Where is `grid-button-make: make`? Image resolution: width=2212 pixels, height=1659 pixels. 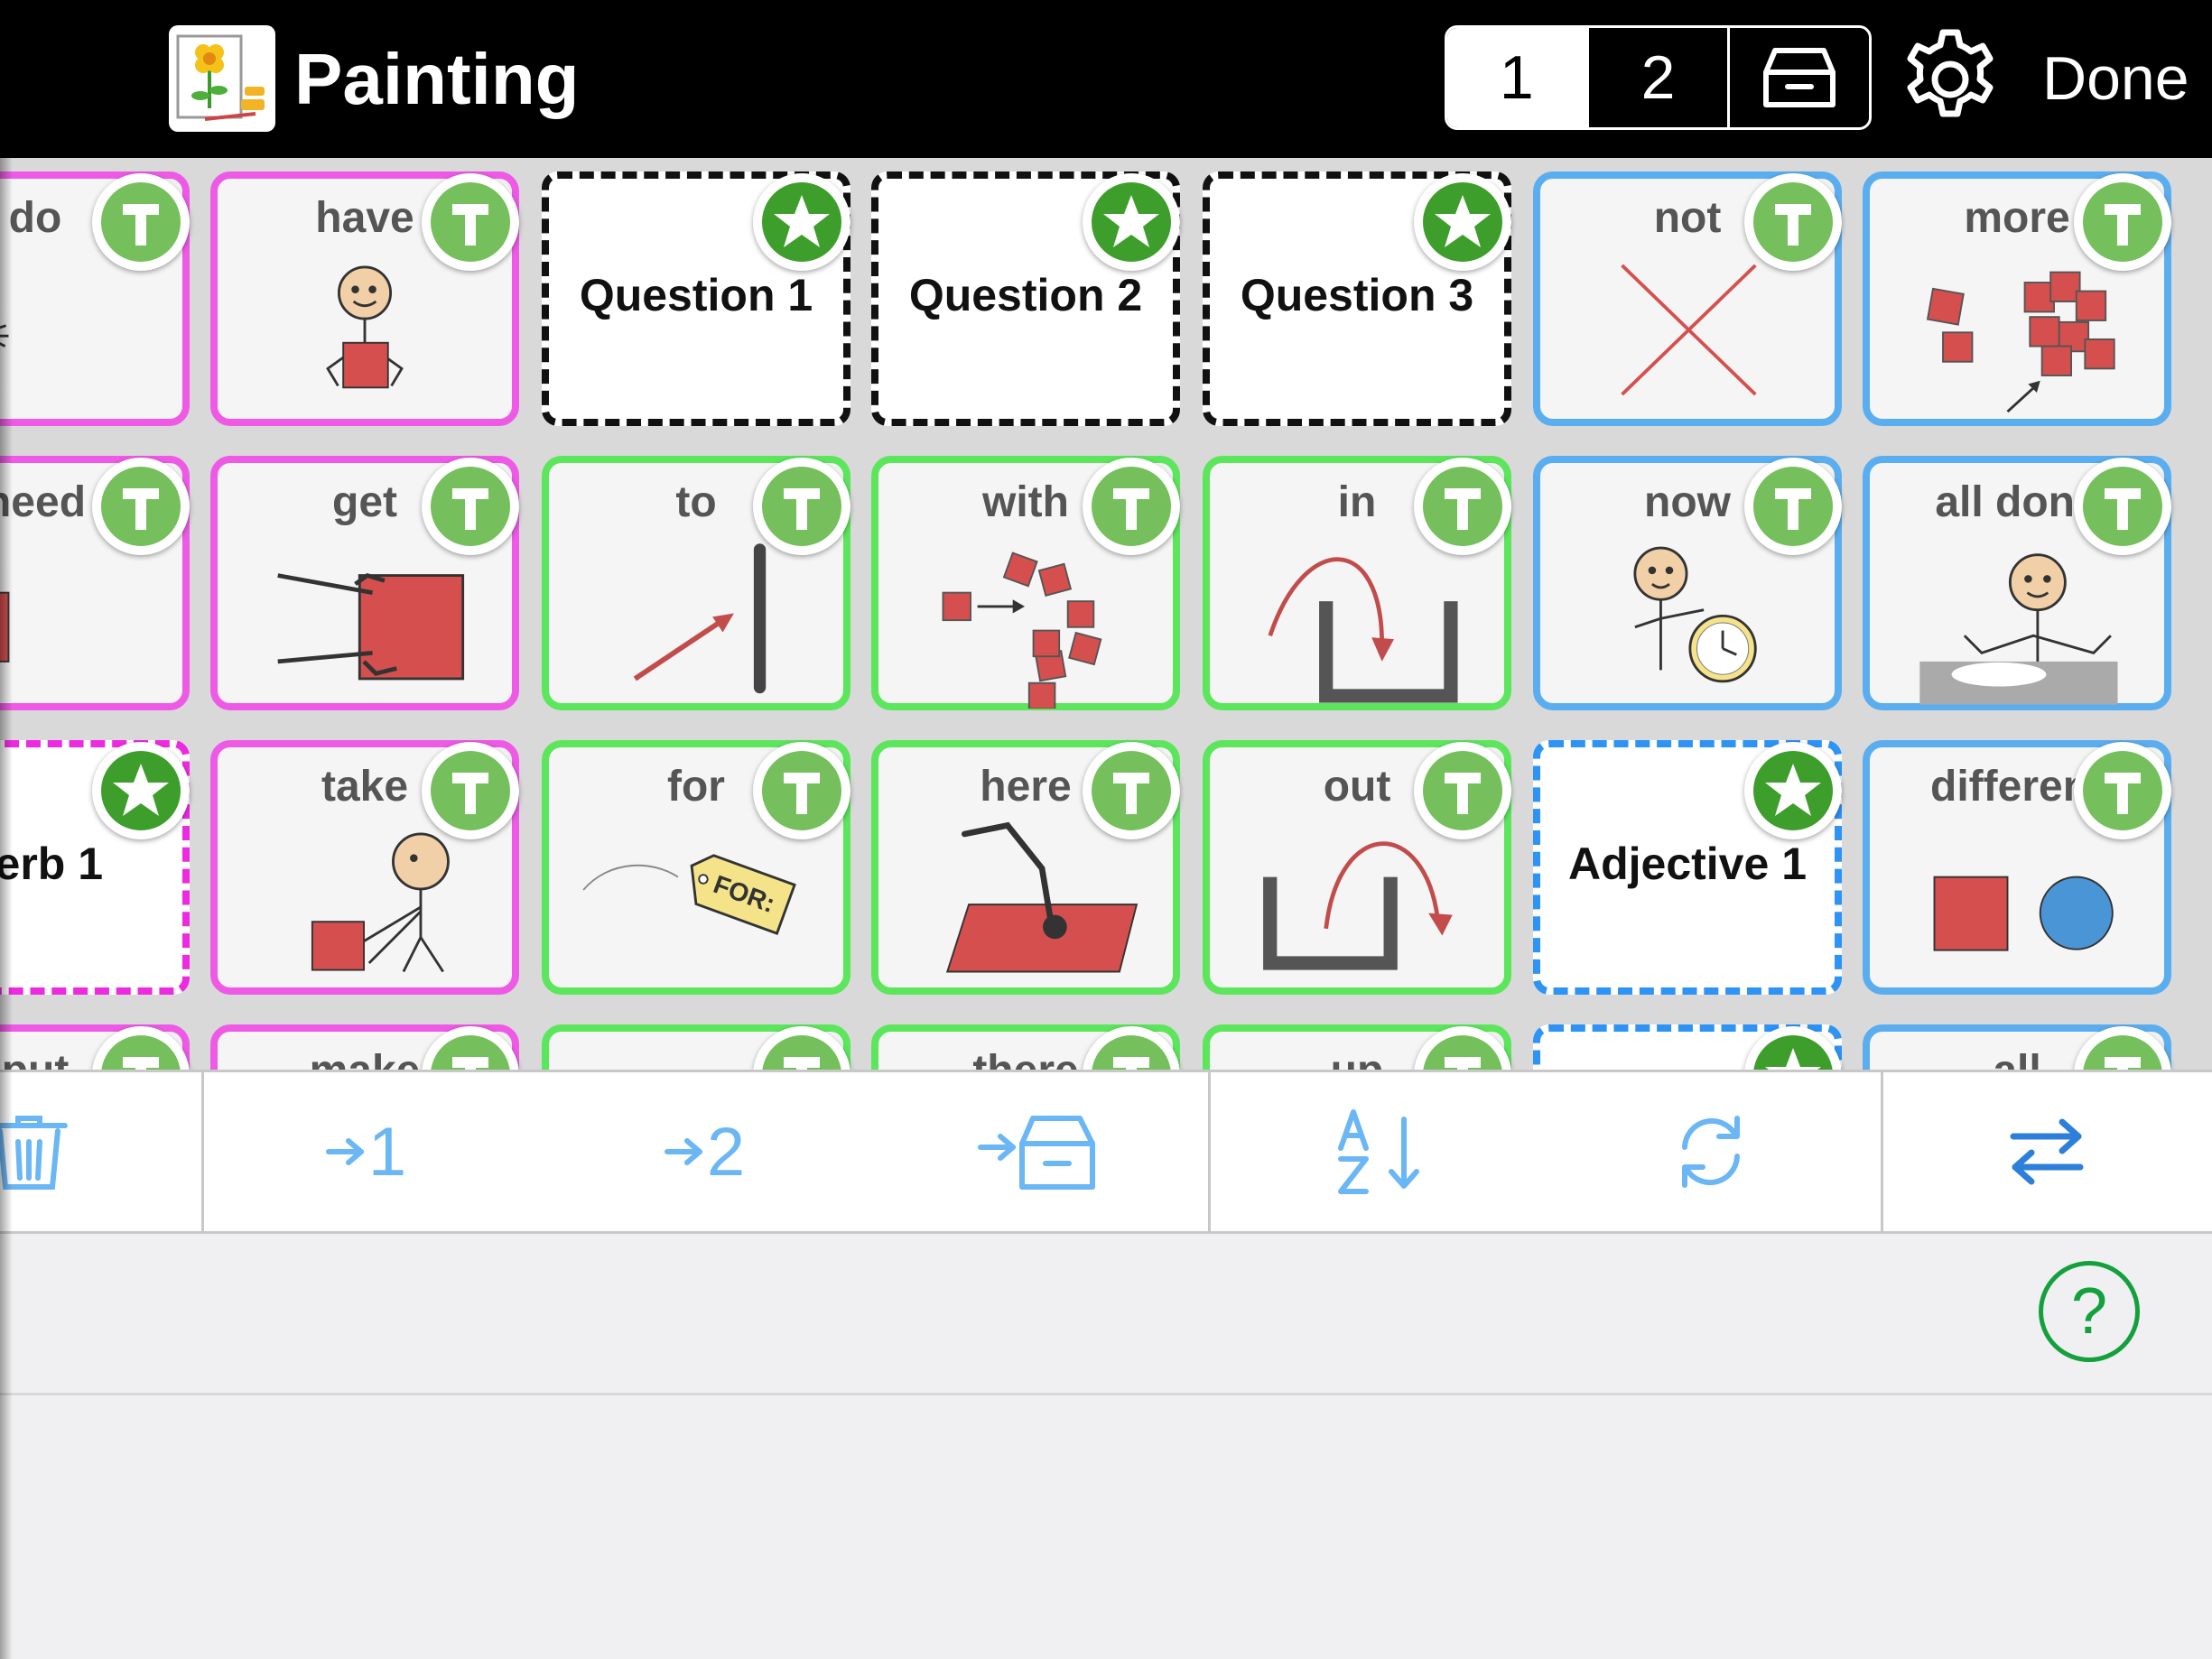 grid-button-make: make is located at coordinates (364, 1047).